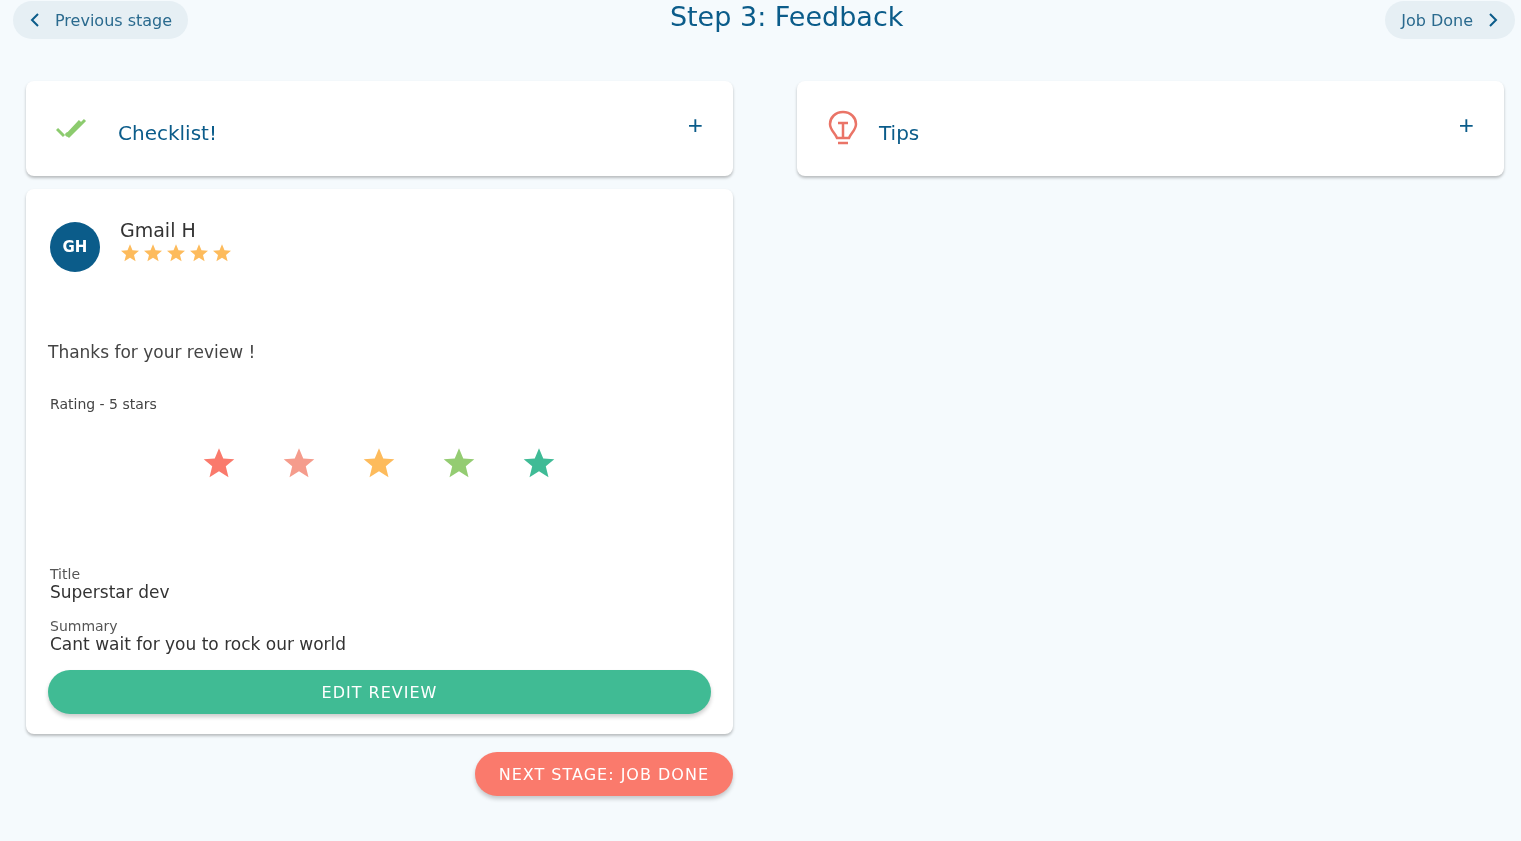  What do you see at coordinates (158, 230) in the screenshot?
I see `reviewer-name: Gmail H` at bounding box center [158, 230].